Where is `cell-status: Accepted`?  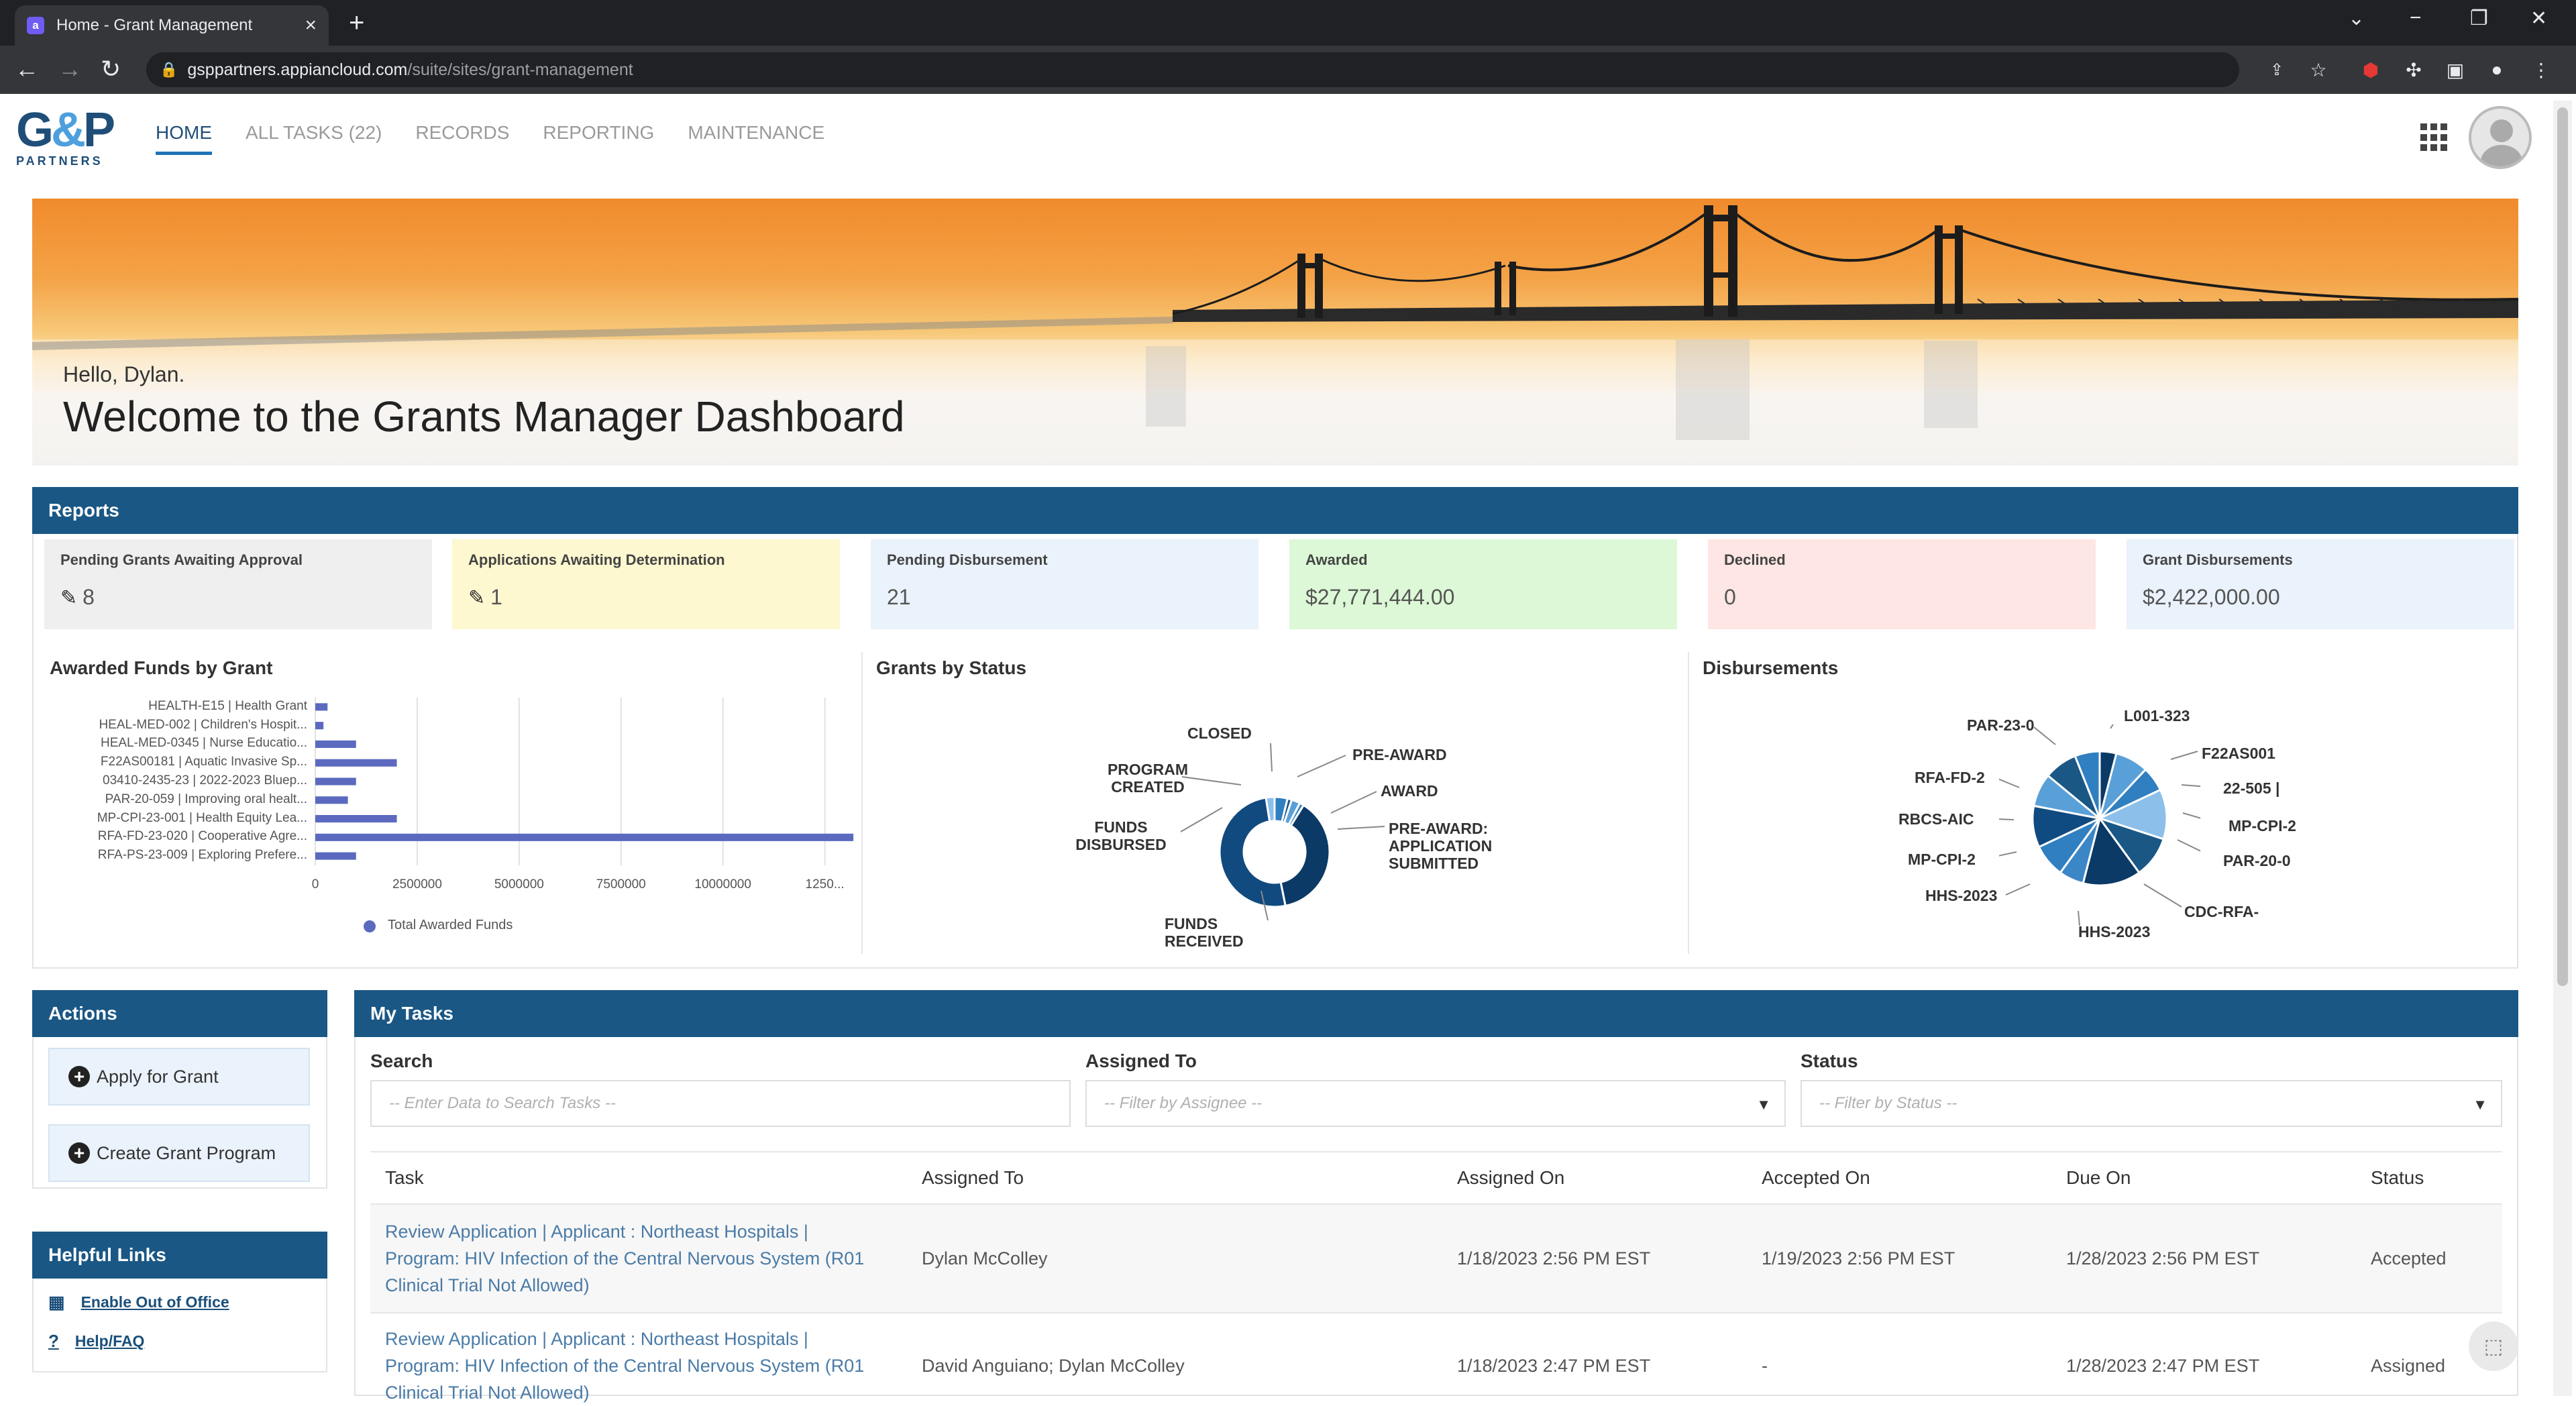 cell-status: Accepted is located at coordinates (2409, 1258).